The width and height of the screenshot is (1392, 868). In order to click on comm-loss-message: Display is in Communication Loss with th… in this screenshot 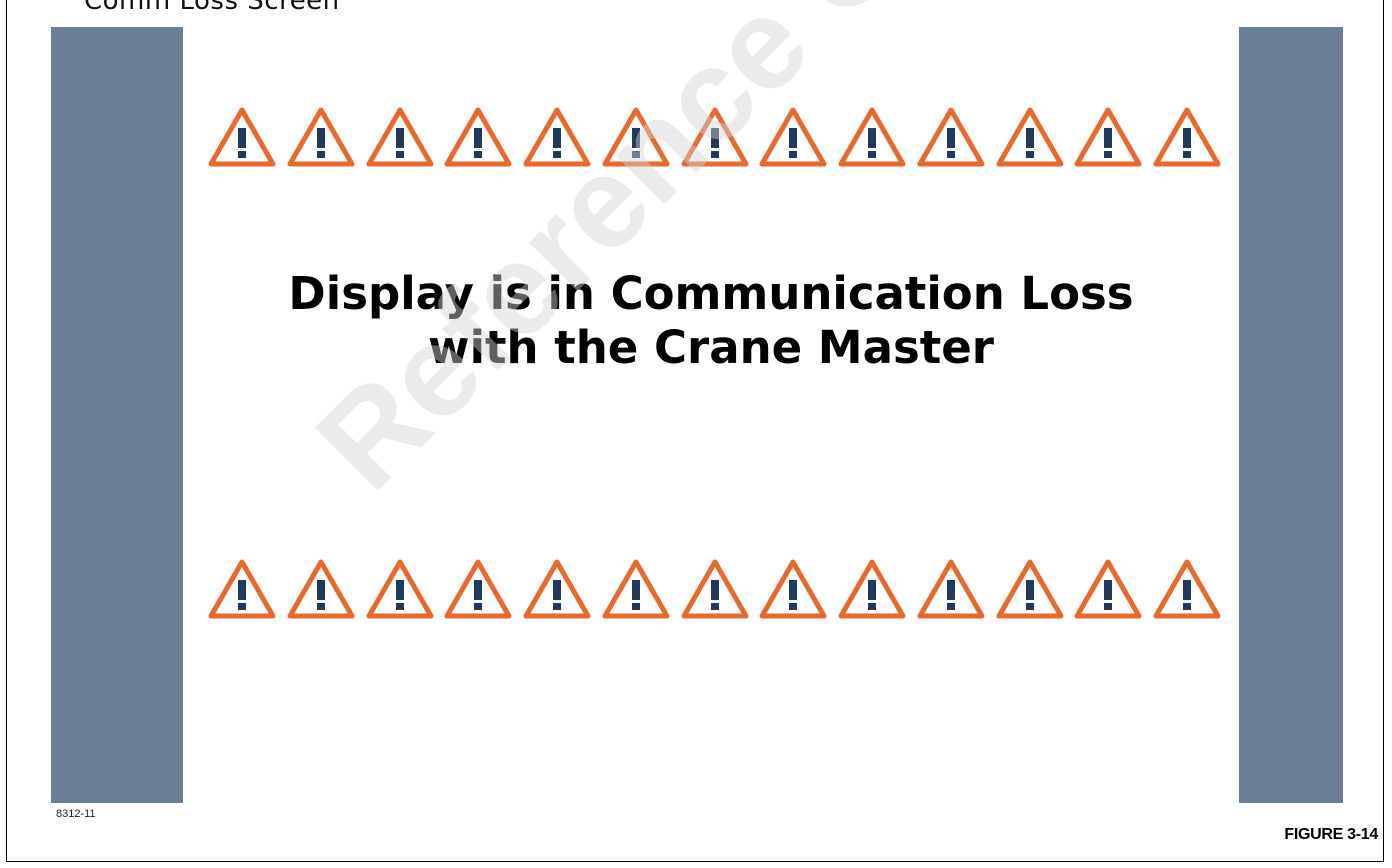, I will do `click(711, 321)`.